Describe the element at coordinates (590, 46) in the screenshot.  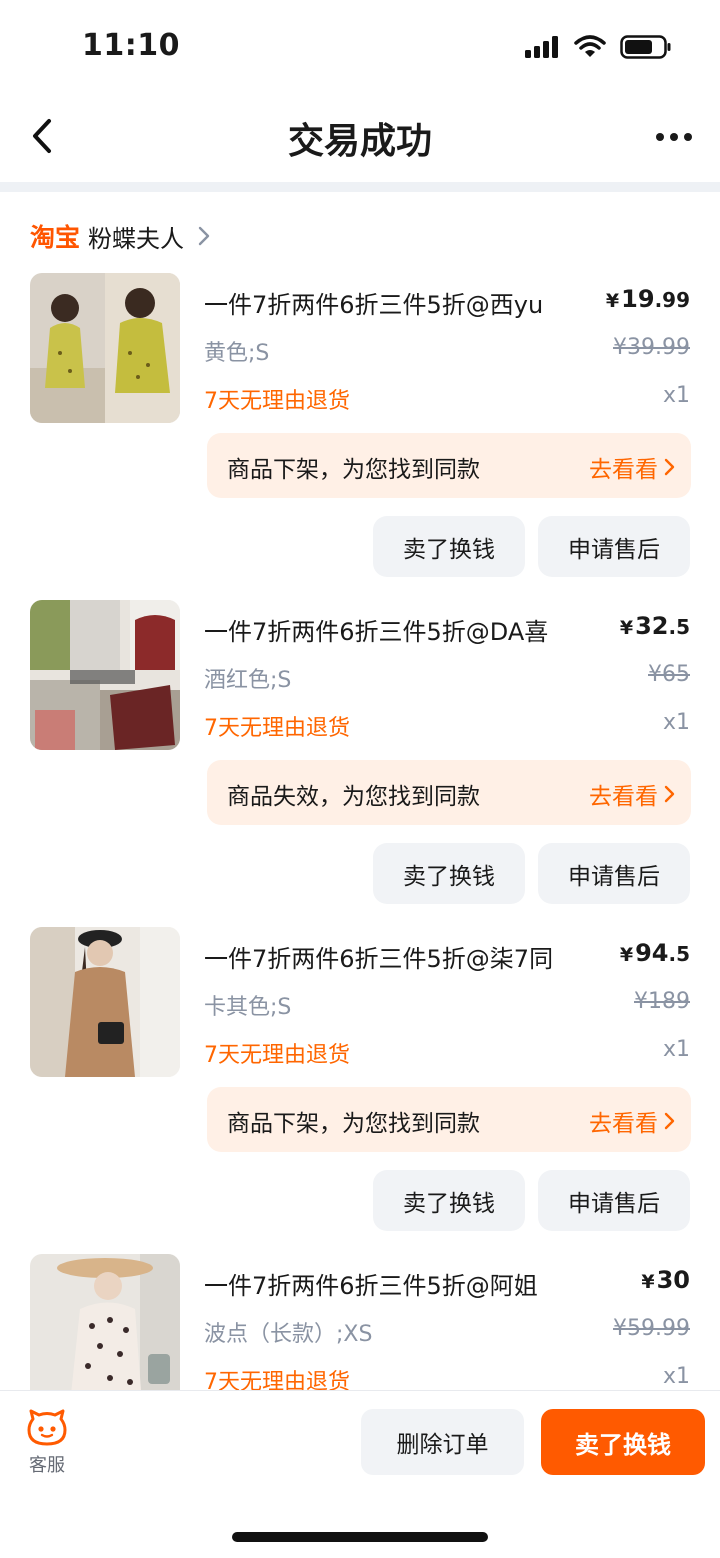
I see `wifi-icon` at that location.